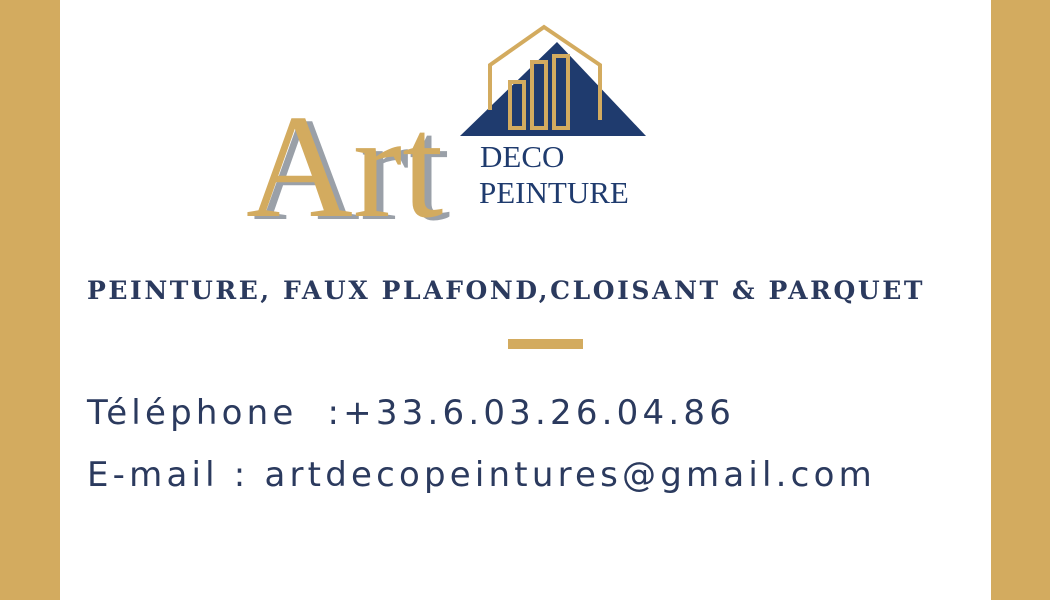  I want to click on company-logo: Art Art DECO PEINTURE, so click(446, 132).